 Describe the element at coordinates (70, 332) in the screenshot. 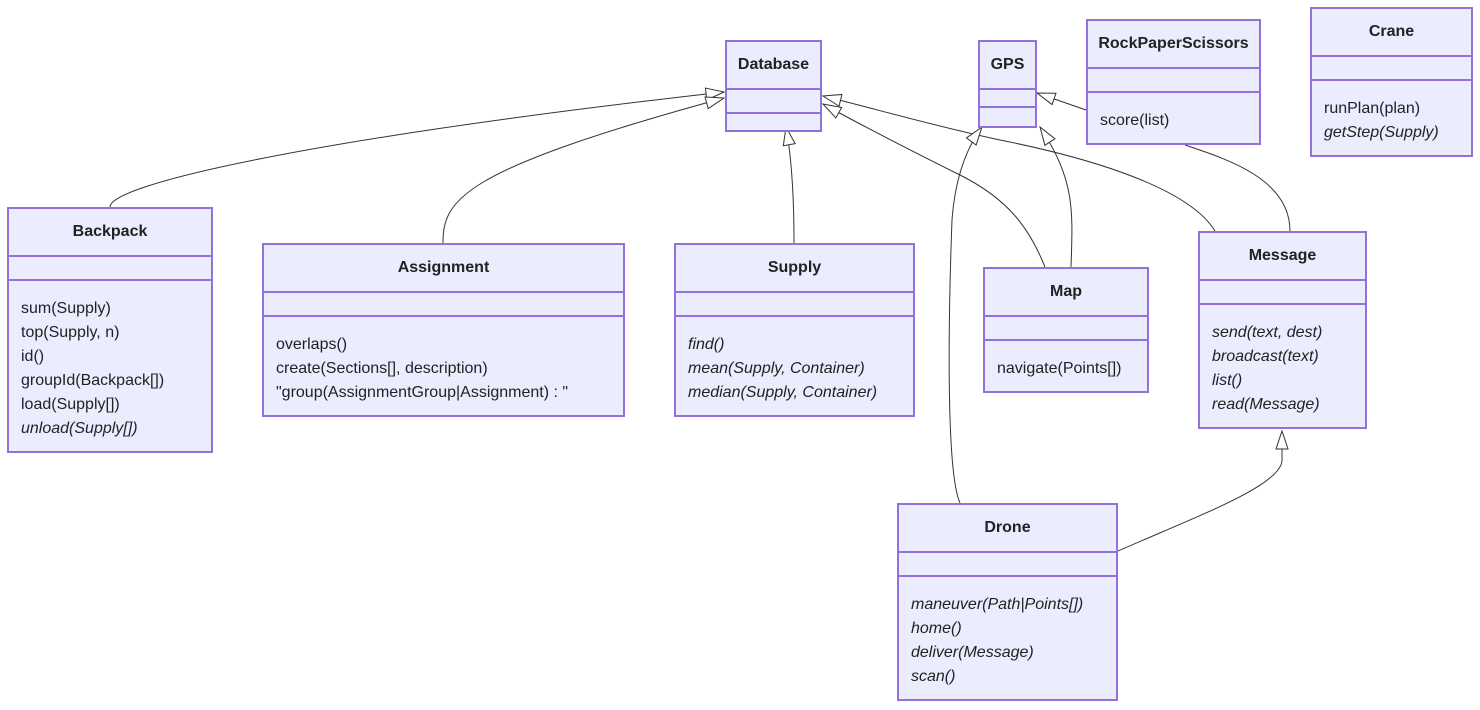

I see `method: top(Supply, n)` at that location.